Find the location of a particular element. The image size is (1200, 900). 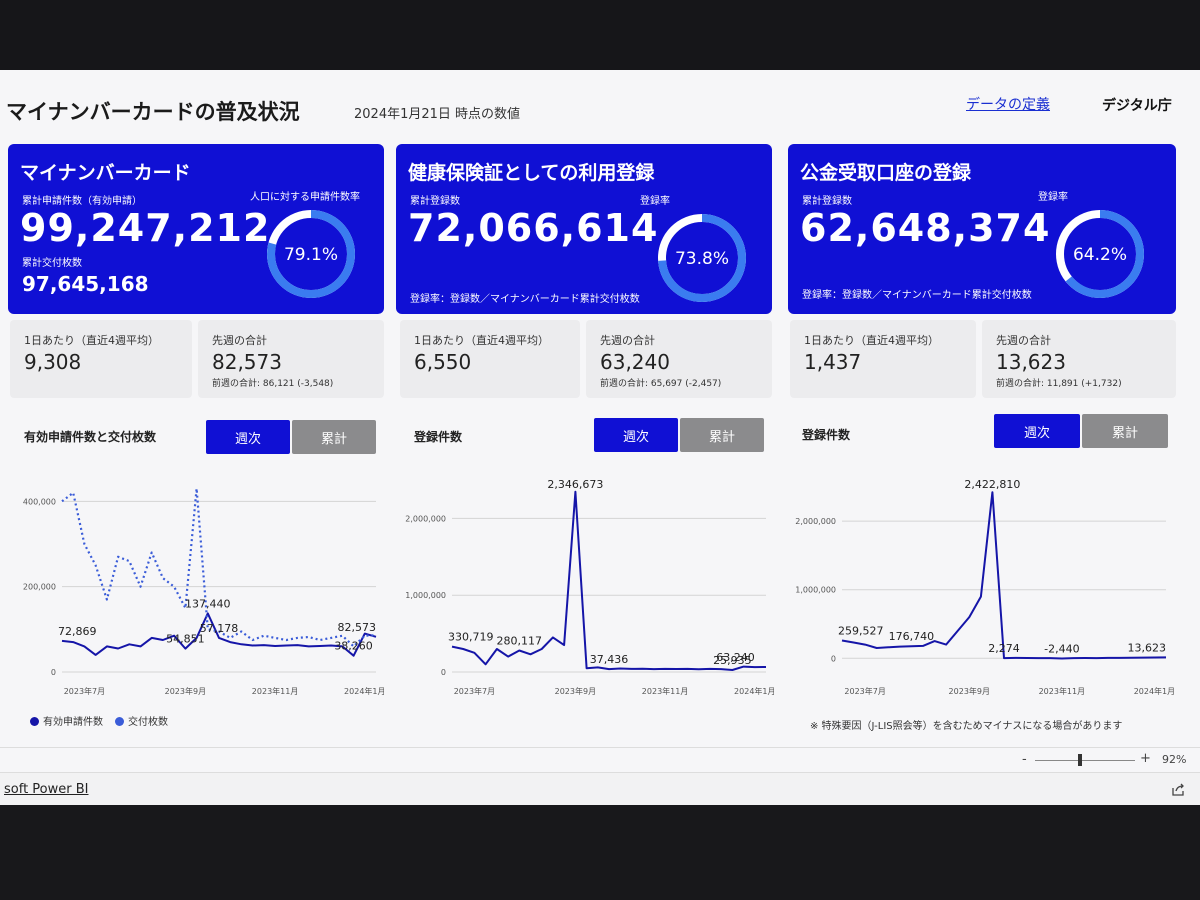

week-value: 13,623 is located at coordinates (1031, 362).